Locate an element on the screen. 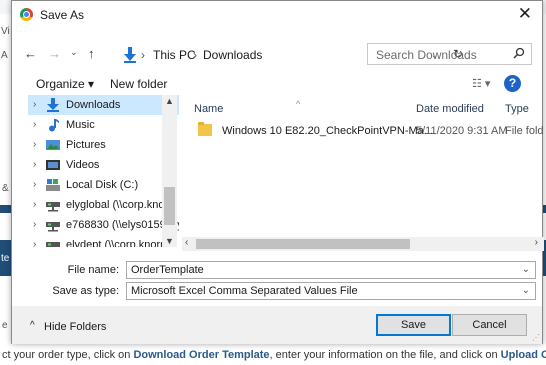 The image size is (546, 365). sidebar-item-elyglobal: › elyglobal (\\corp.knorr is located at coordinates (103, 205).